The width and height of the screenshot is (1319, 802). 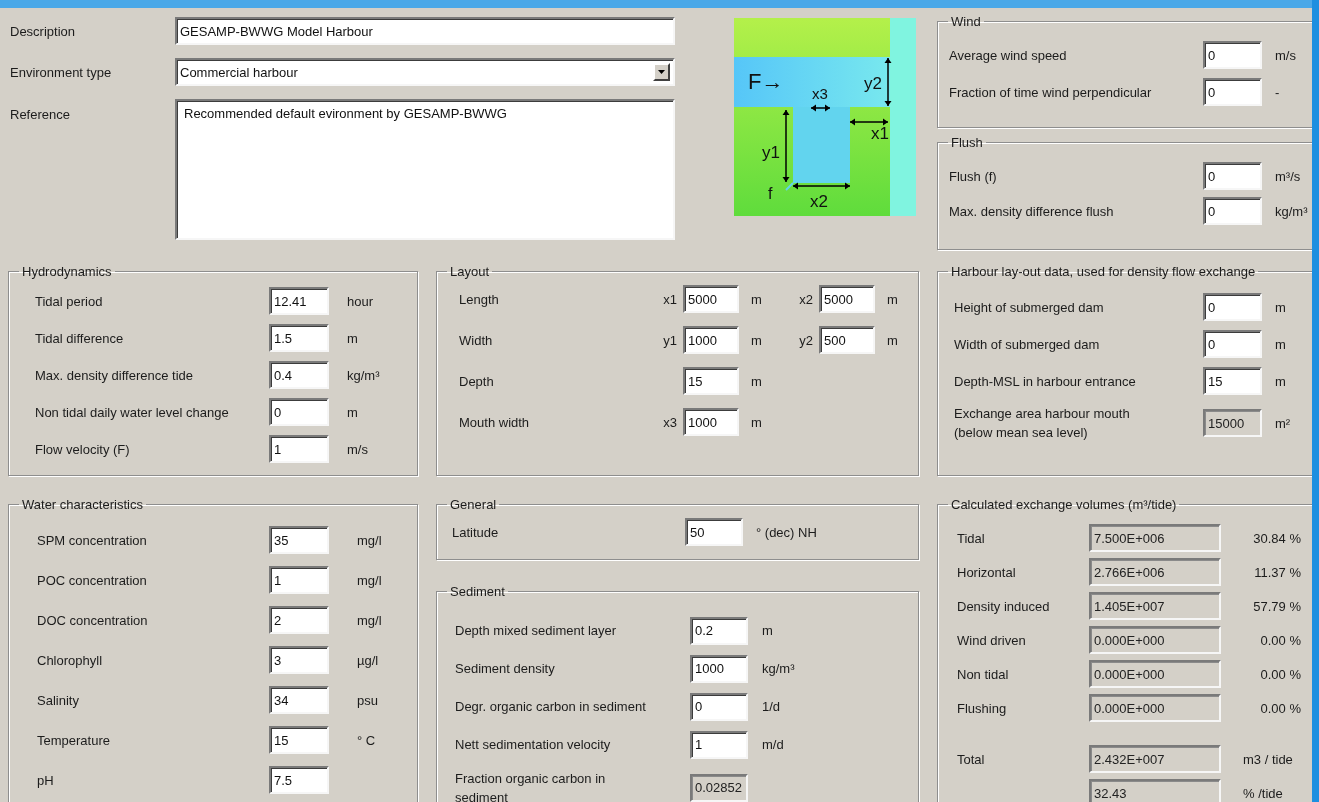 What do you see at coordinates (1283, 423) in the screenshot?
I see `unit-label: m²` at bounding box center [1283, 423].